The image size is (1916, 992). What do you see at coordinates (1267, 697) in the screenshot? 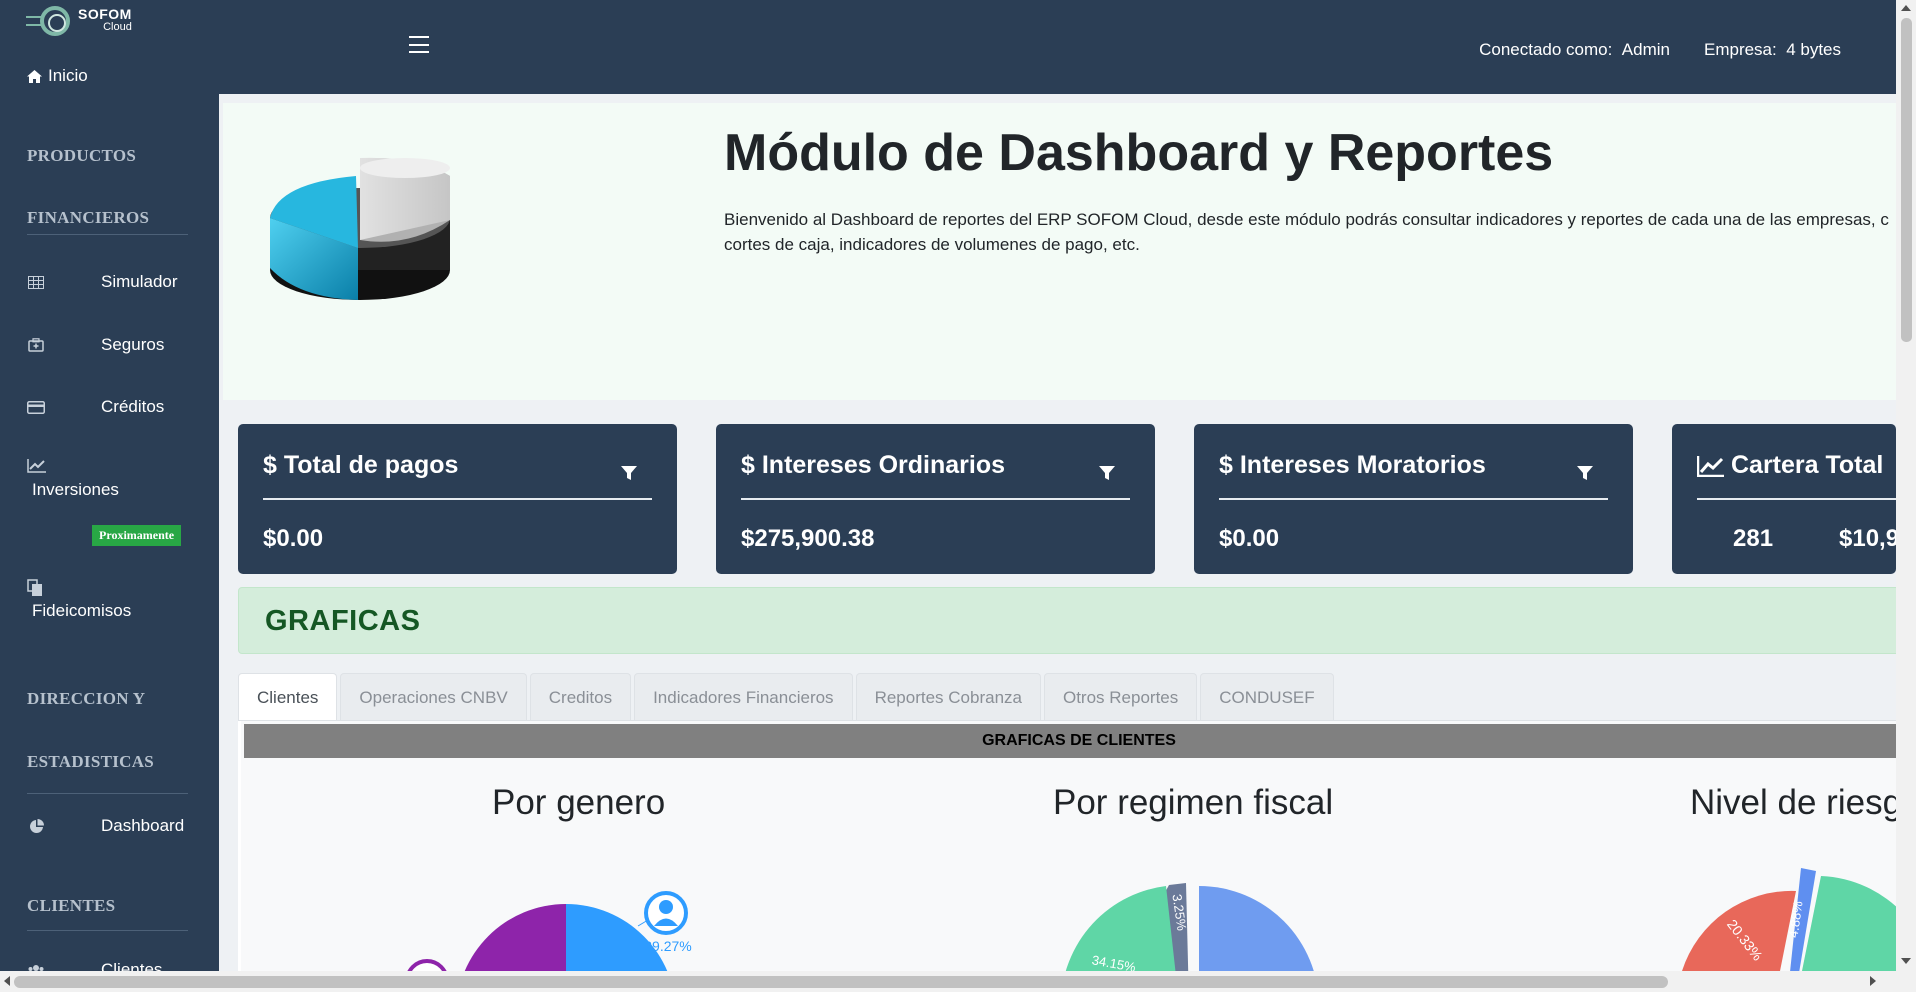
I see `tab-condusef: CONDUSEF` at bounding box center [1267, 697].